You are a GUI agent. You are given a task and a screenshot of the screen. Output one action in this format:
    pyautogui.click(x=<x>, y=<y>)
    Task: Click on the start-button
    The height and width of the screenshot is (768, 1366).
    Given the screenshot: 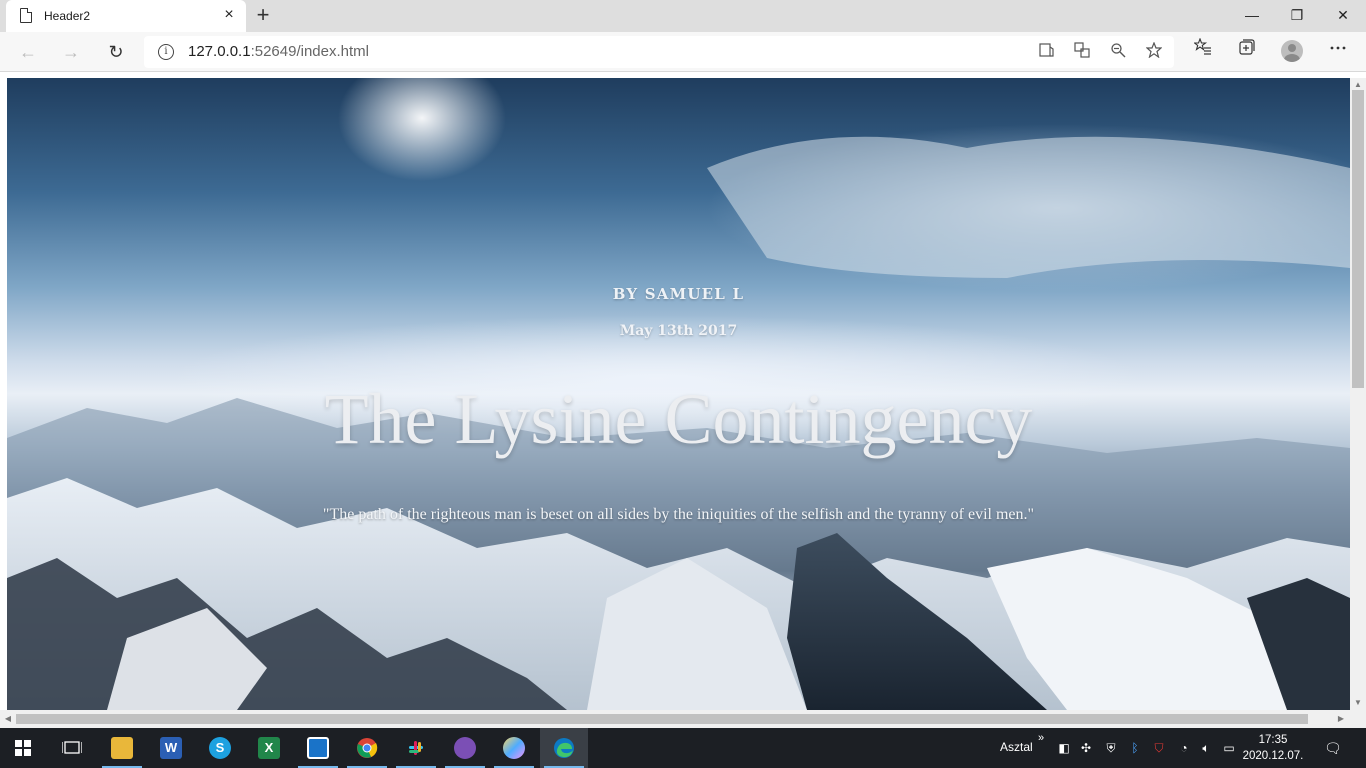 What is the action you would take?
    pyautogui.click(x=23, y=748)
    